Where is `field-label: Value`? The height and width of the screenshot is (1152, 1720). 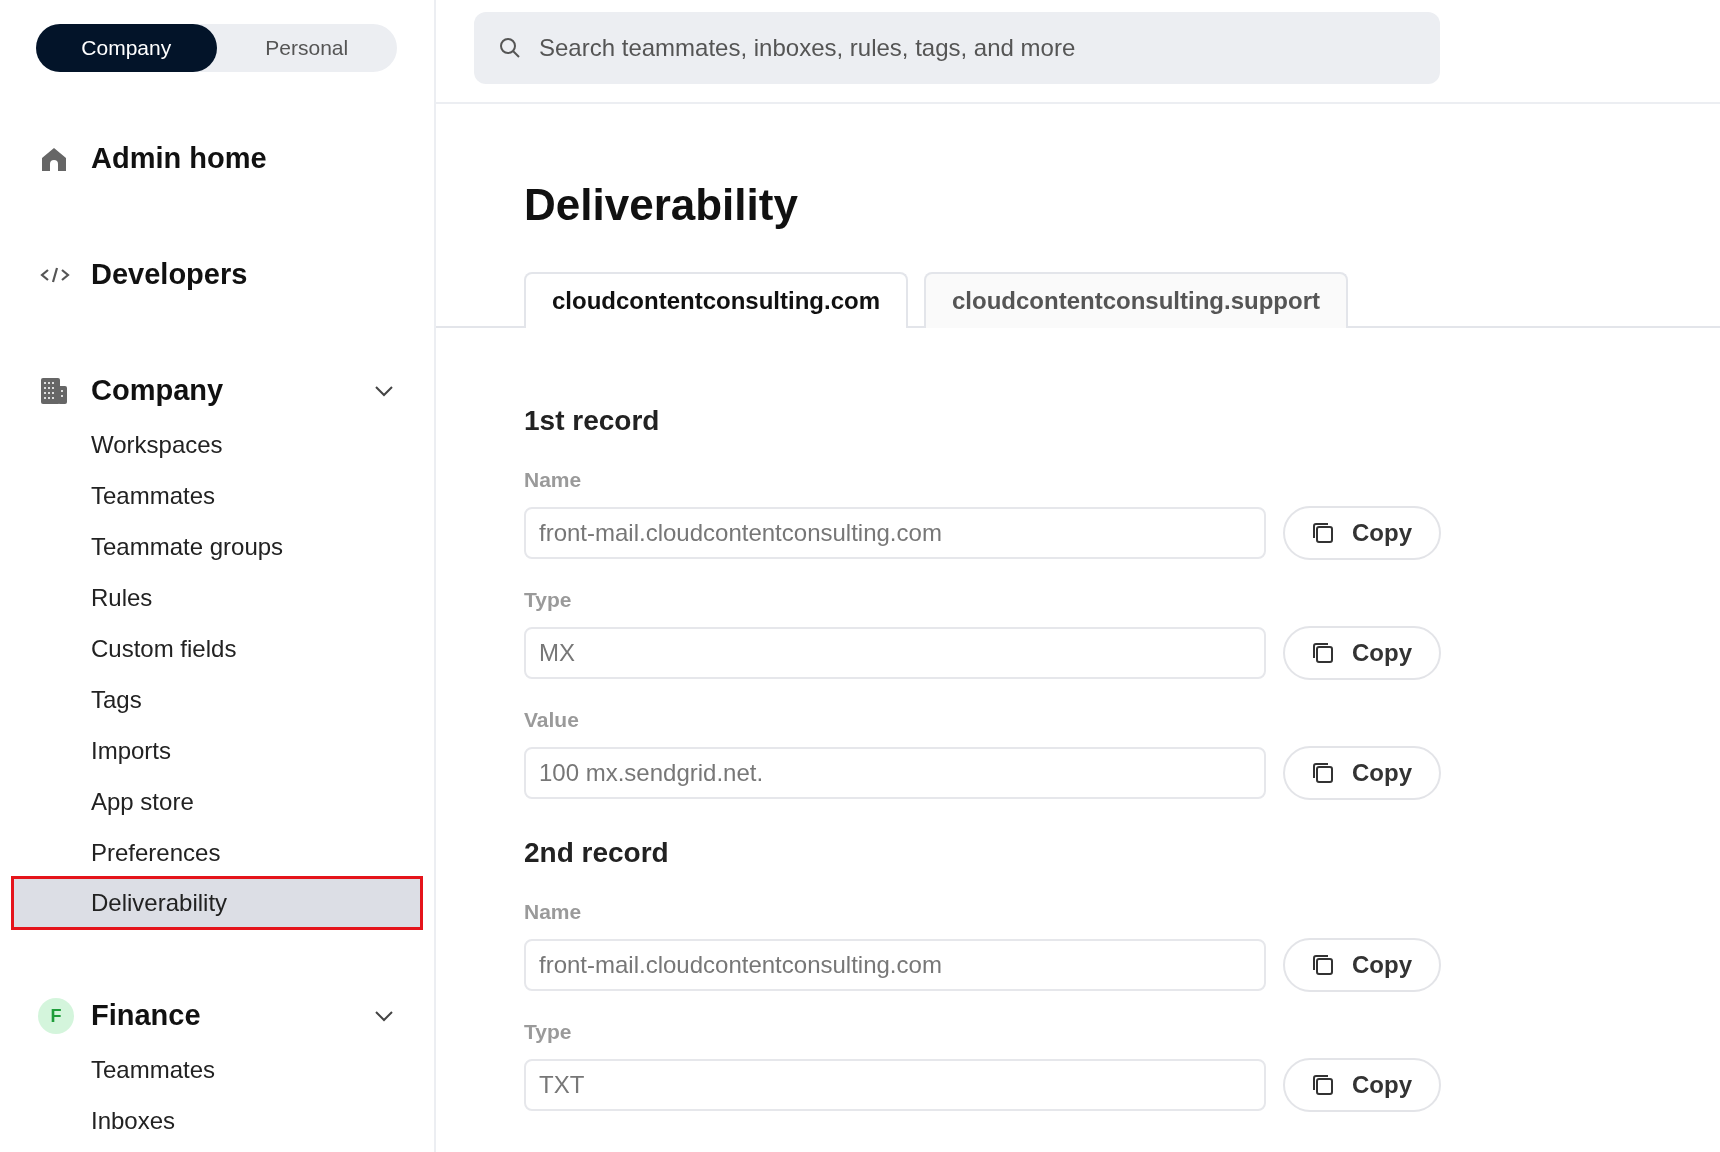 field-label: Value is located at coordinates (552, 719).